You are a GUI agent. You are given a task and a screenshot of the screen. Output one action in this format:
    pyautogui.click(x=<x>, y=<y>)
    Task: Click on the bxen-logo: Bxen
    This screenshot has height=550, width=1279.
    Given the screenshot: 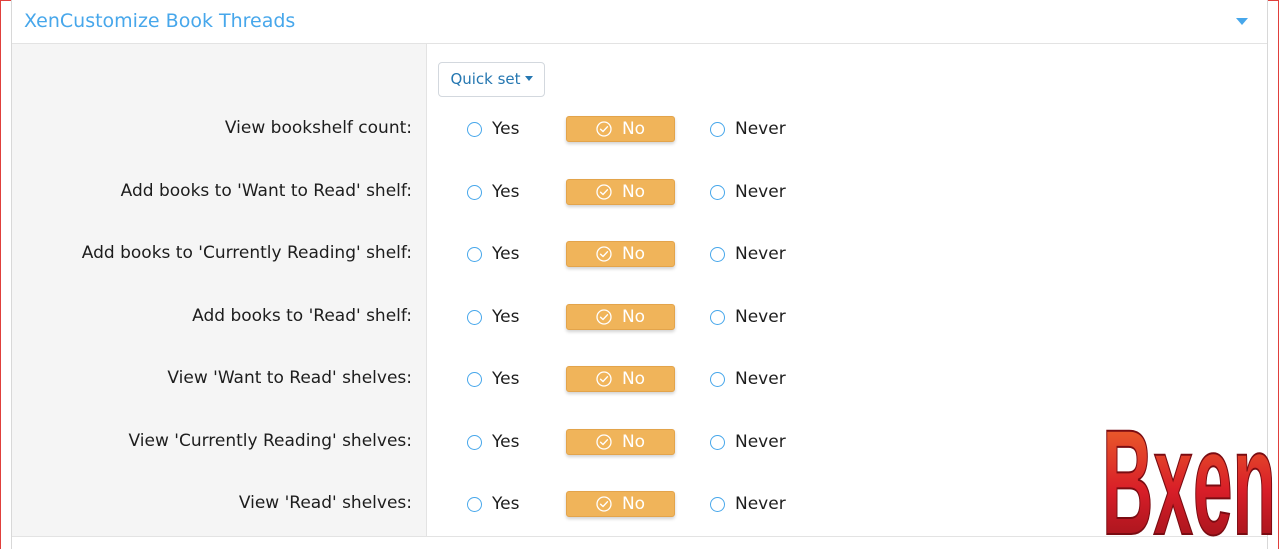 What is the action you would take?
    pyautogui.click(x=1189, y=468)
    